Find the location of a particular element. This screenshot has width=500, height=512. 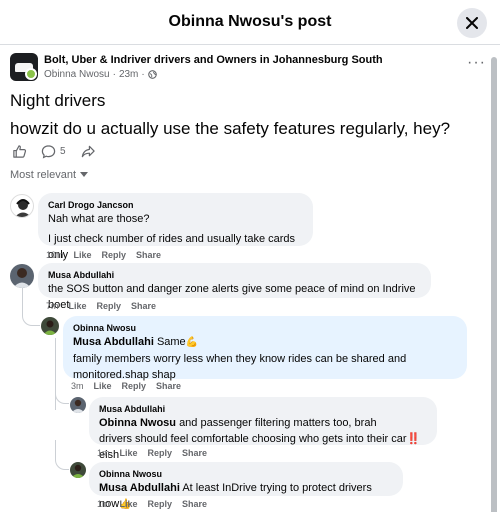

dialog-title: Obinna Nwosu's post is located at coordinates (250, 21).